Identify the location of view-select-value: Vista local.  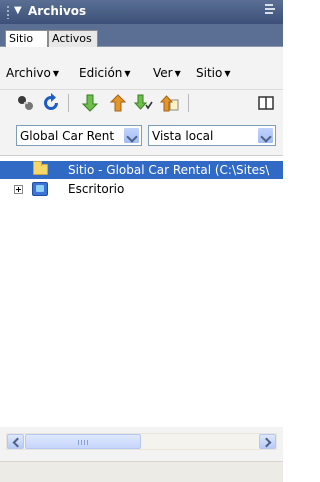
(183, 136).